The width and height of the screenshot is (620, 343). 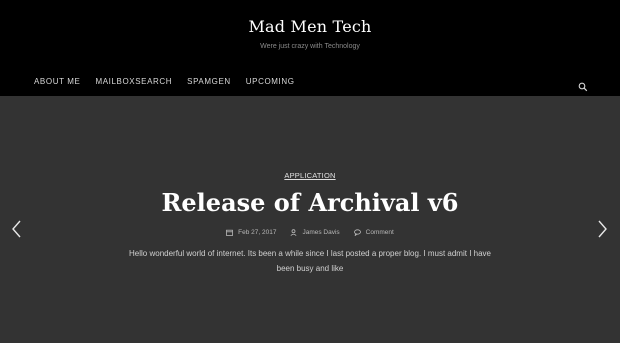 I want to click on post-title: Release of Archival v6, so click(x=310, y=202).